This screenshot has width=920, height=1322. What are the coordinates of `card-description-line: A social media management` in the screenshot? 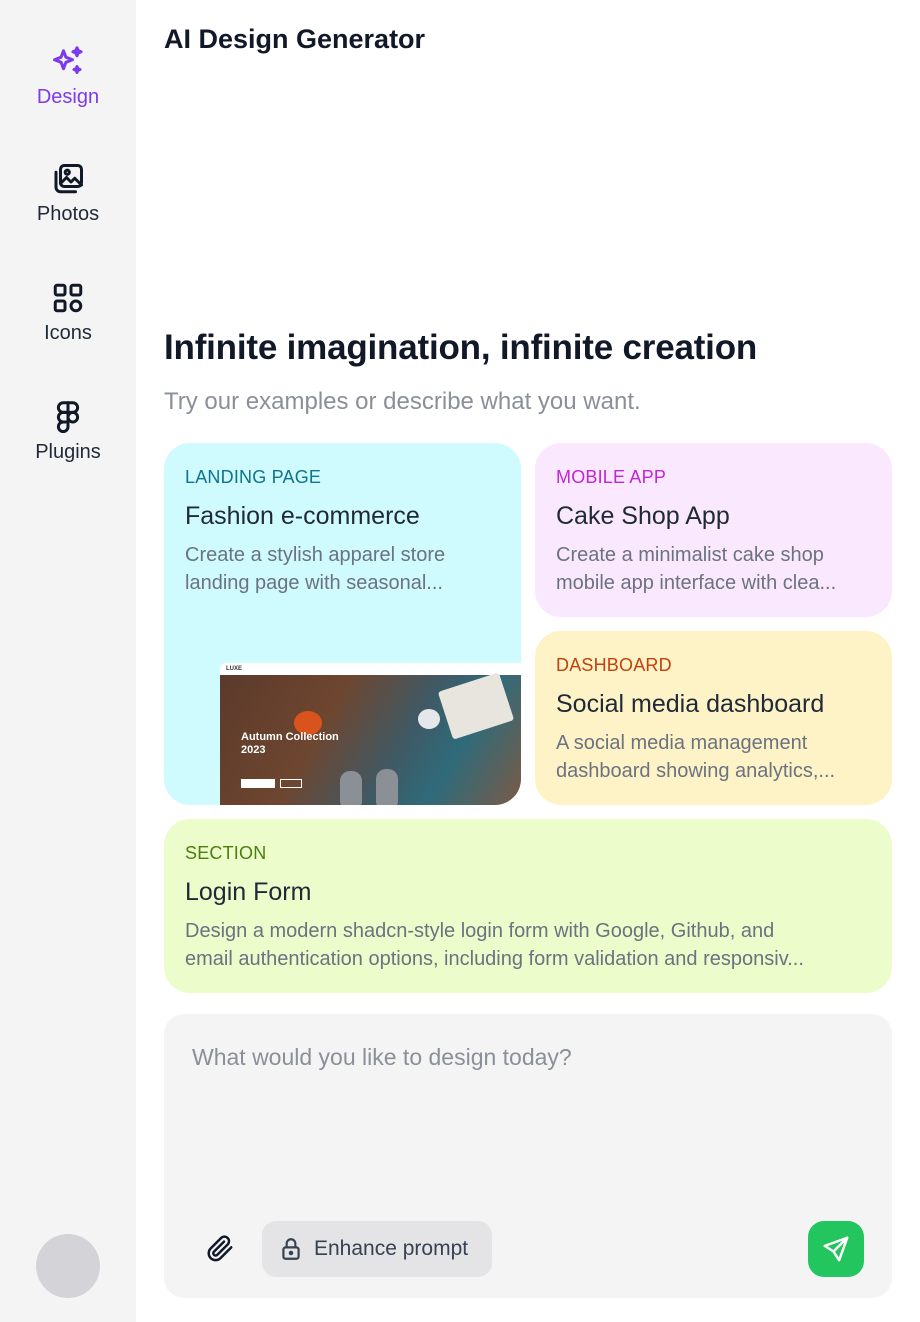 It's located at (682, 743).